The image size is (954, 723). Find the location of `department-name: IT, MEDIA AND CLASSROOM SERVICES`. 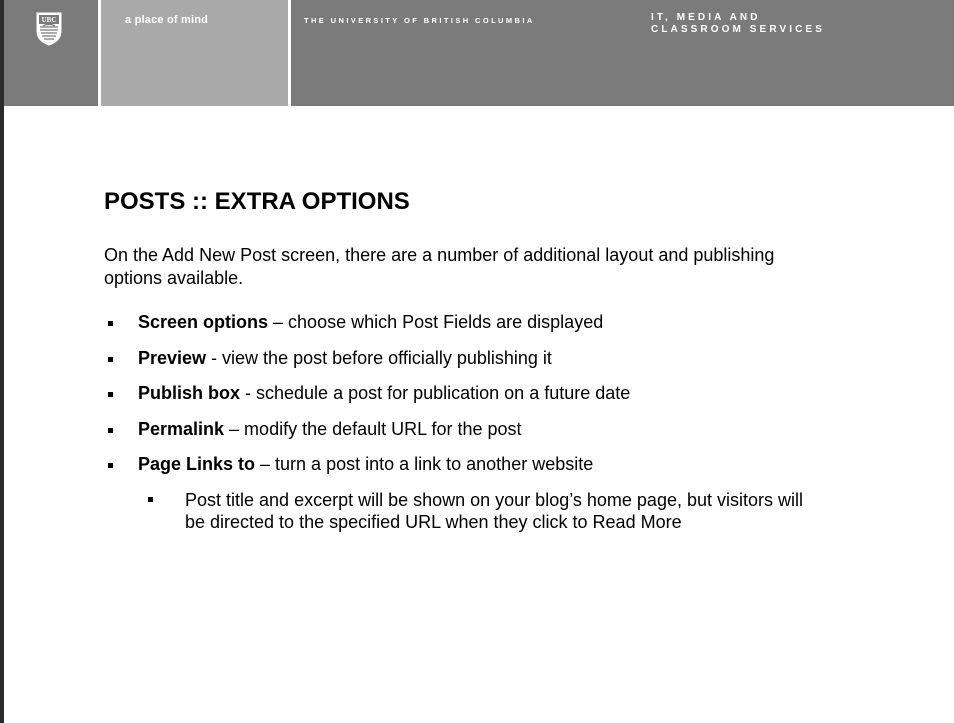

department-name: IT, MEDIA AND CLASSROOM SERVICES is located at coordinates (738, 24).